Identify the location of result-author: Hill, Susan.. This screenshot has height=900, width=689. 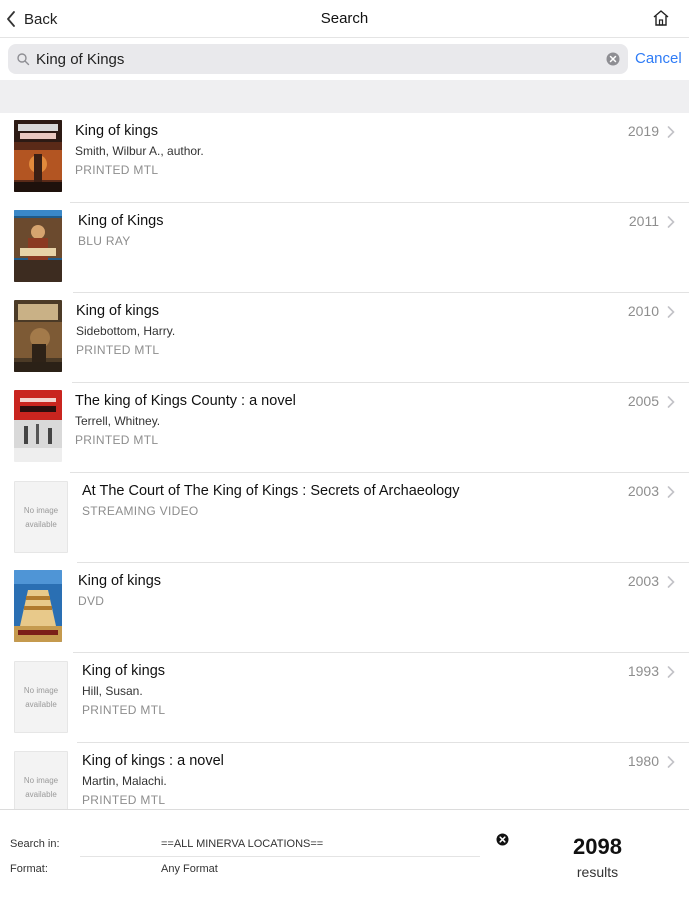
(112, 691).